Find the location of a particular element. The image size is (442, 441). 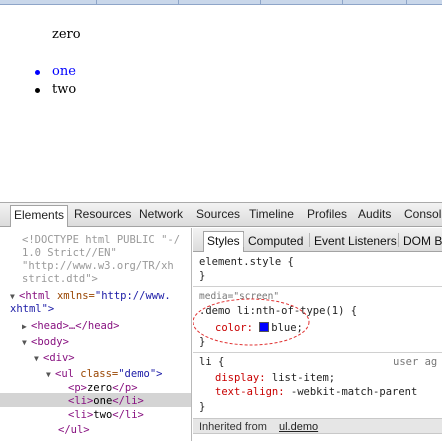

html-attr-cont: xhtml"> is located at coordinates (32, 309).